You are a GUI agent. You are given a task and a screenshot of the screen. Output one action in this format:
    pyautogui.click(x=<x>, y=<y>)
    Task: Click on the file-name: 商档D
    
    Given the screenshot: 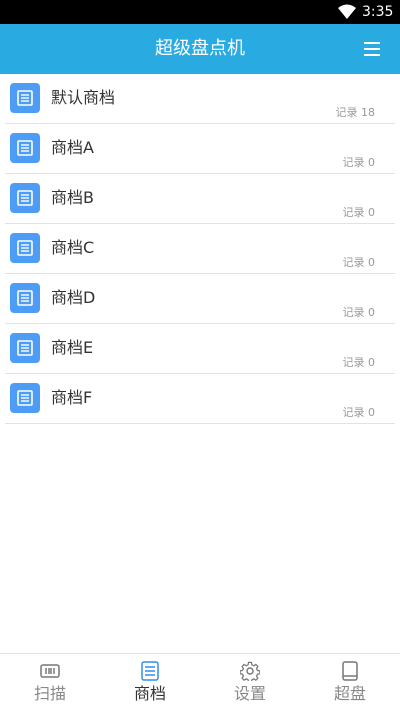 What is the action you would take?
    pyautogui.click(x=73, y=297)
    